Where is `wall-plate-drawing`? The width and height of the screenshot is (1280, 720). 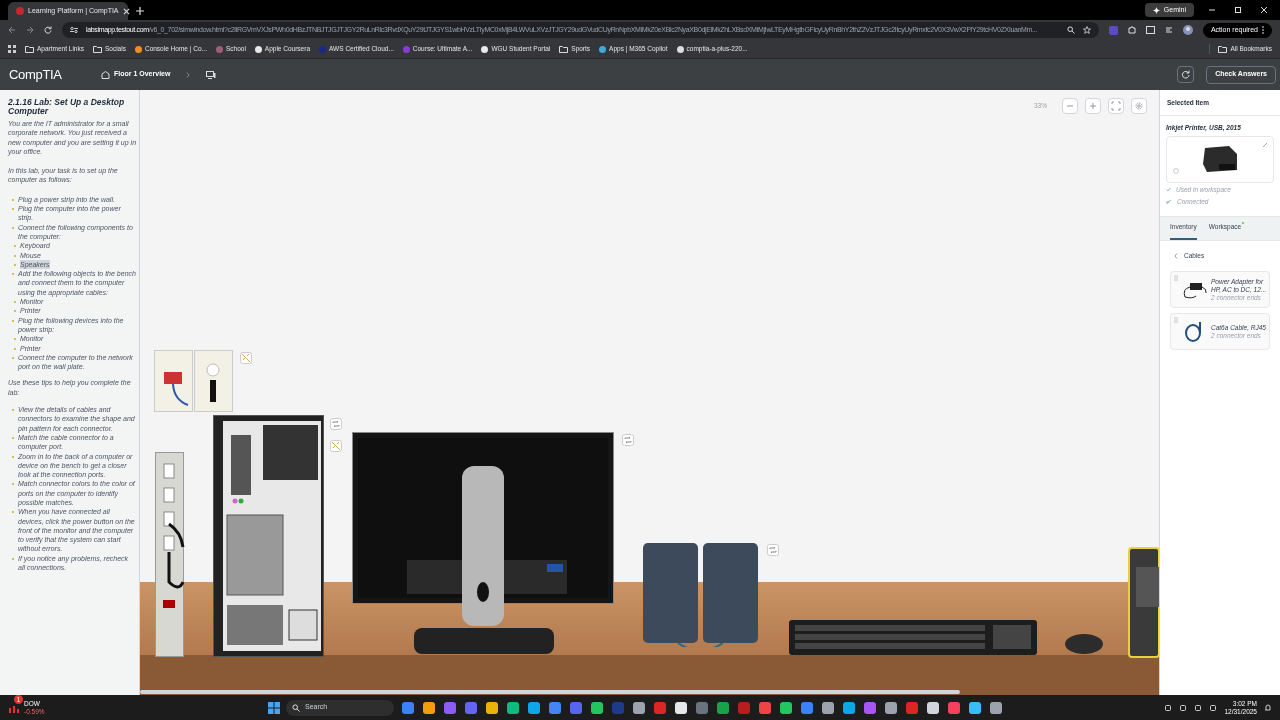 wall-plate-drawing is located at coordinates (194, 381).